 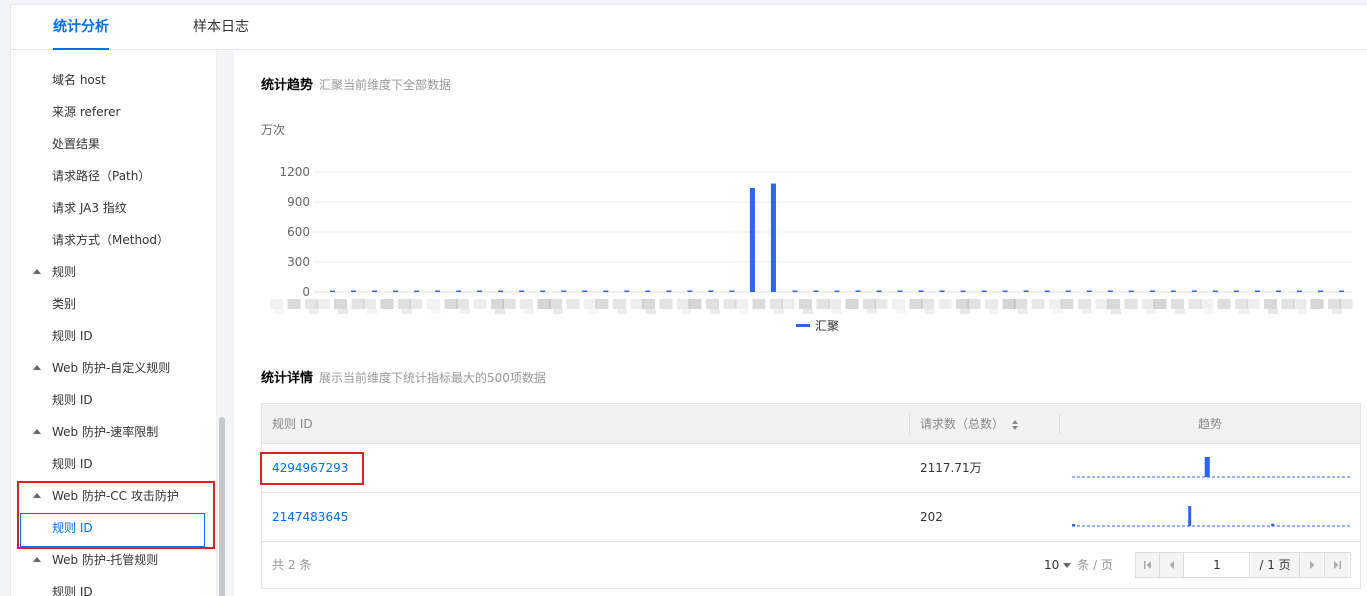 What do you see at coordinates (294, 172) in the screenshot?
I see `y-tick-label: 1200` at bounding box center [294, 172].